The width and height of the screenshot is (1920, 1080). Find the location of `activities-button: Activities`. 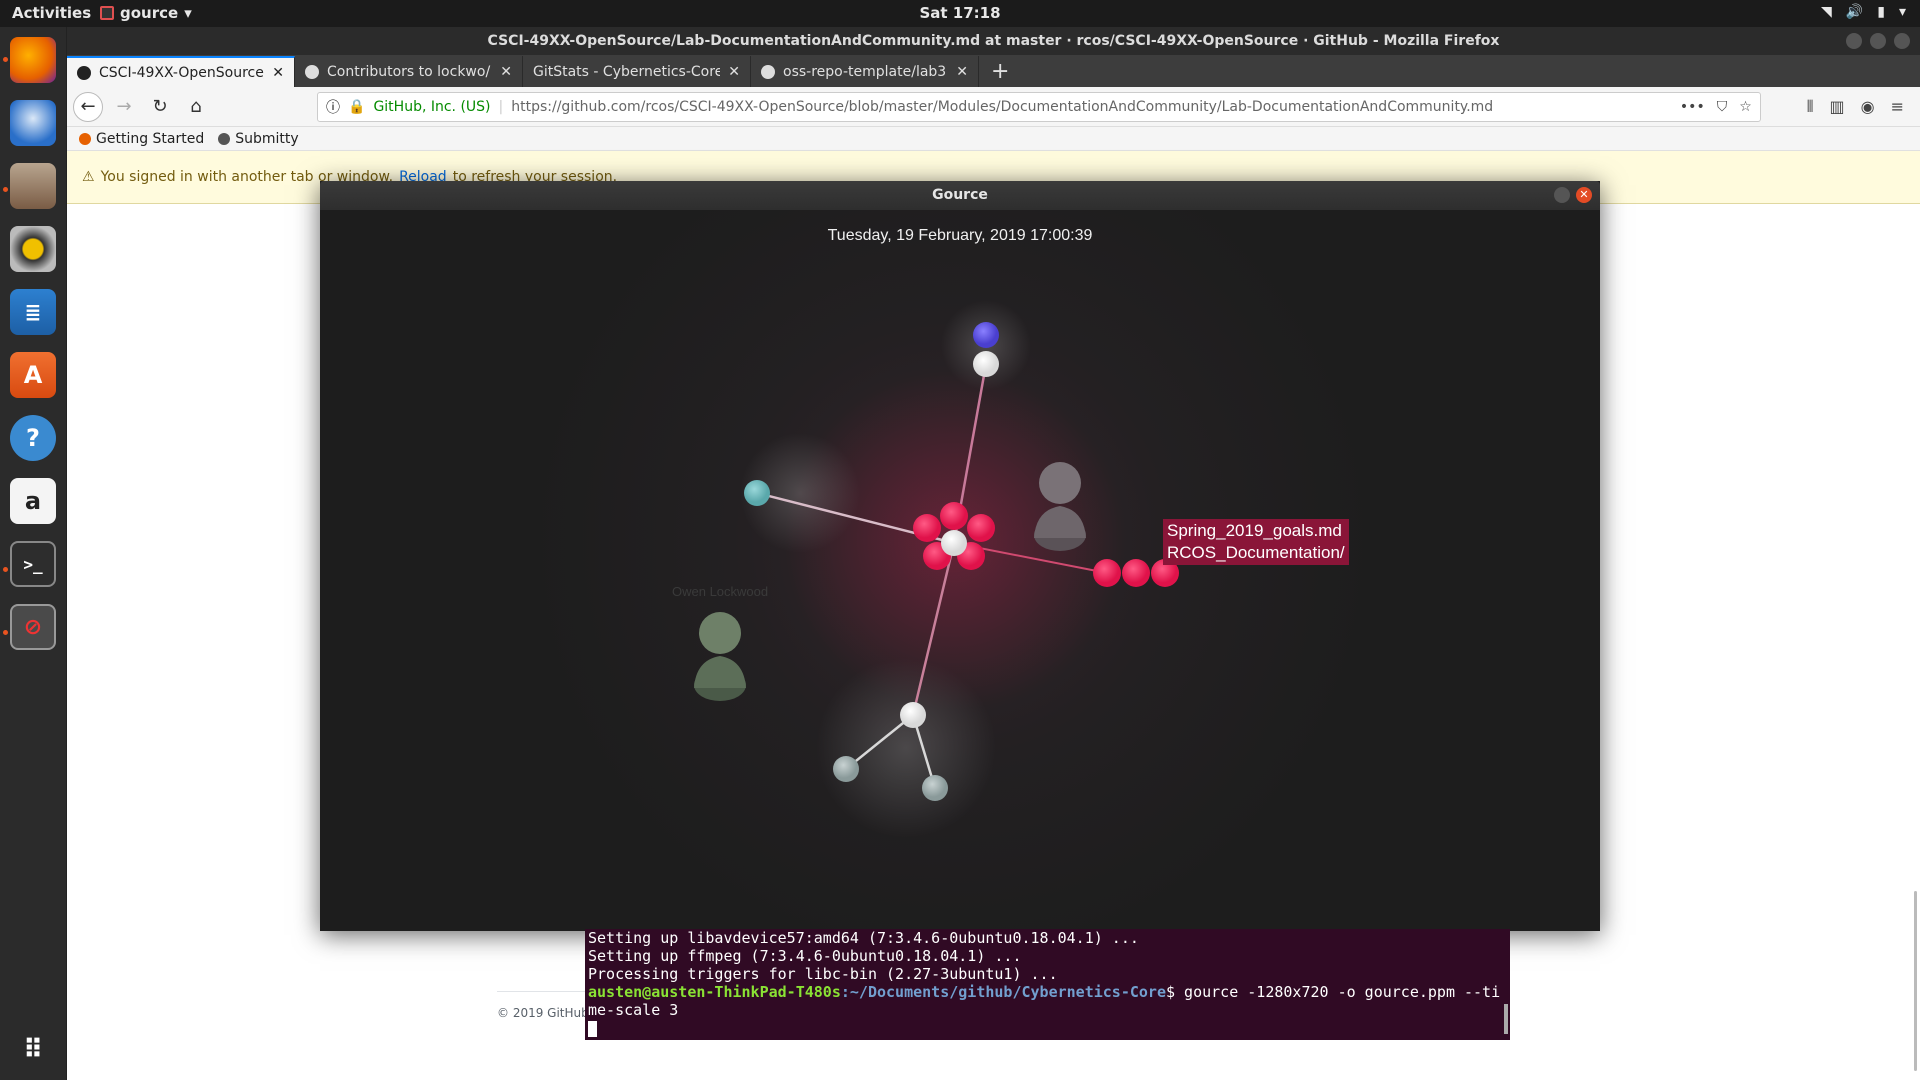

activities-button: Activities is located at coordinates (51, 13).